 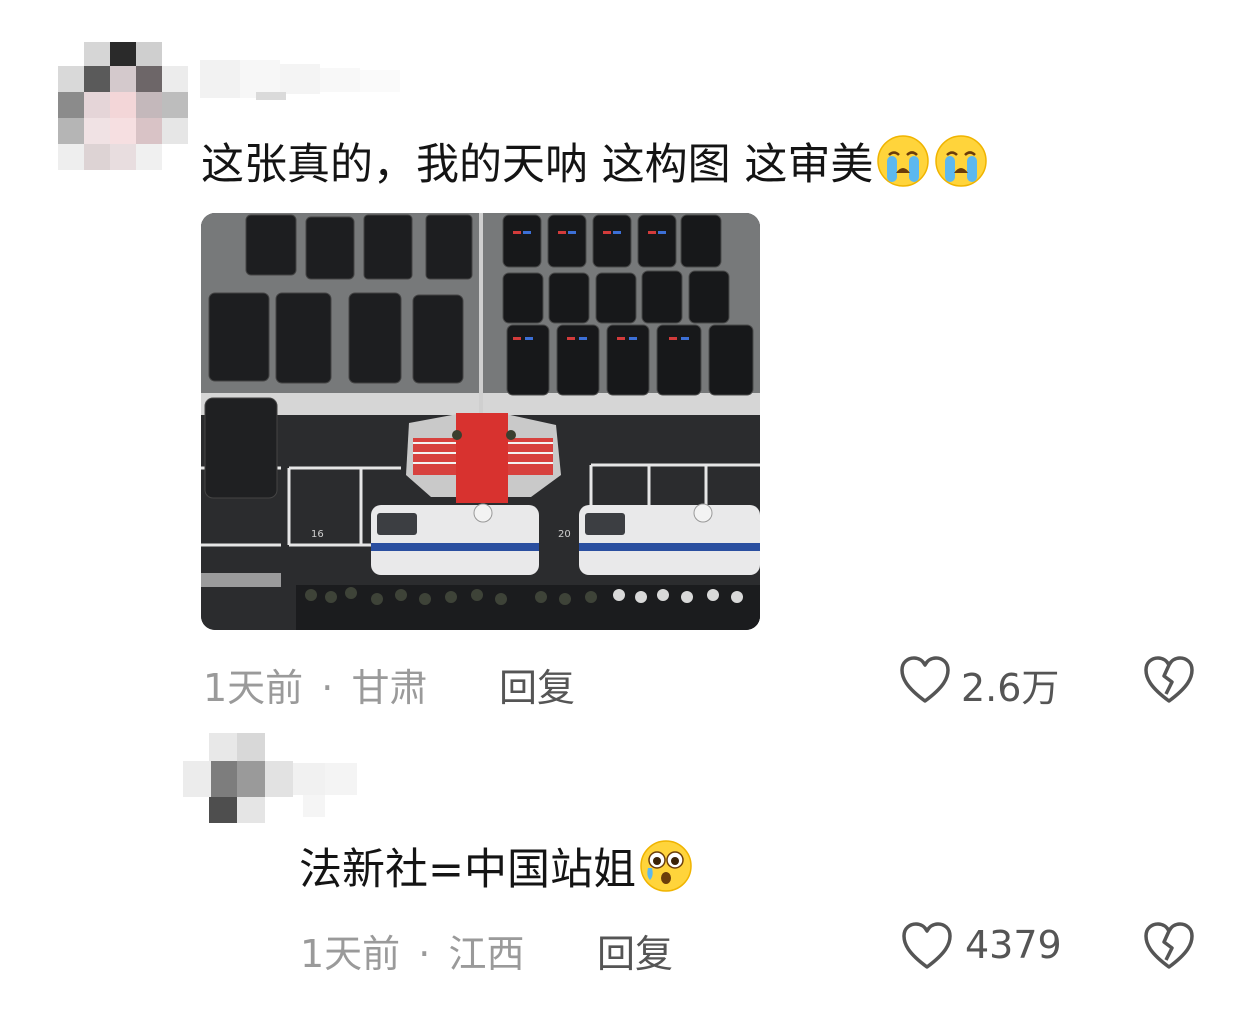 I want to click on comment-main-reply-button: 回复, so click(x=537, y=684).